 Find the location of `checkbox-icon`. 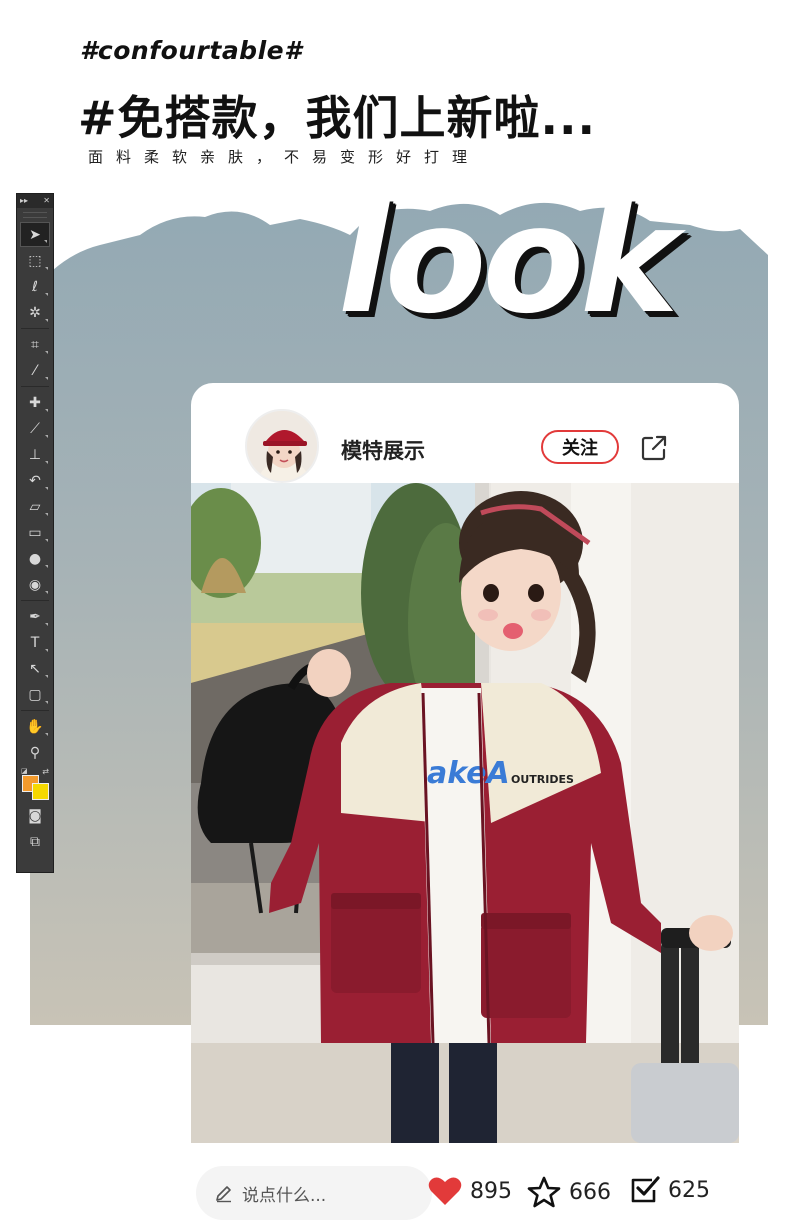

checkbox-icon is located at coordinates (645, 1189).